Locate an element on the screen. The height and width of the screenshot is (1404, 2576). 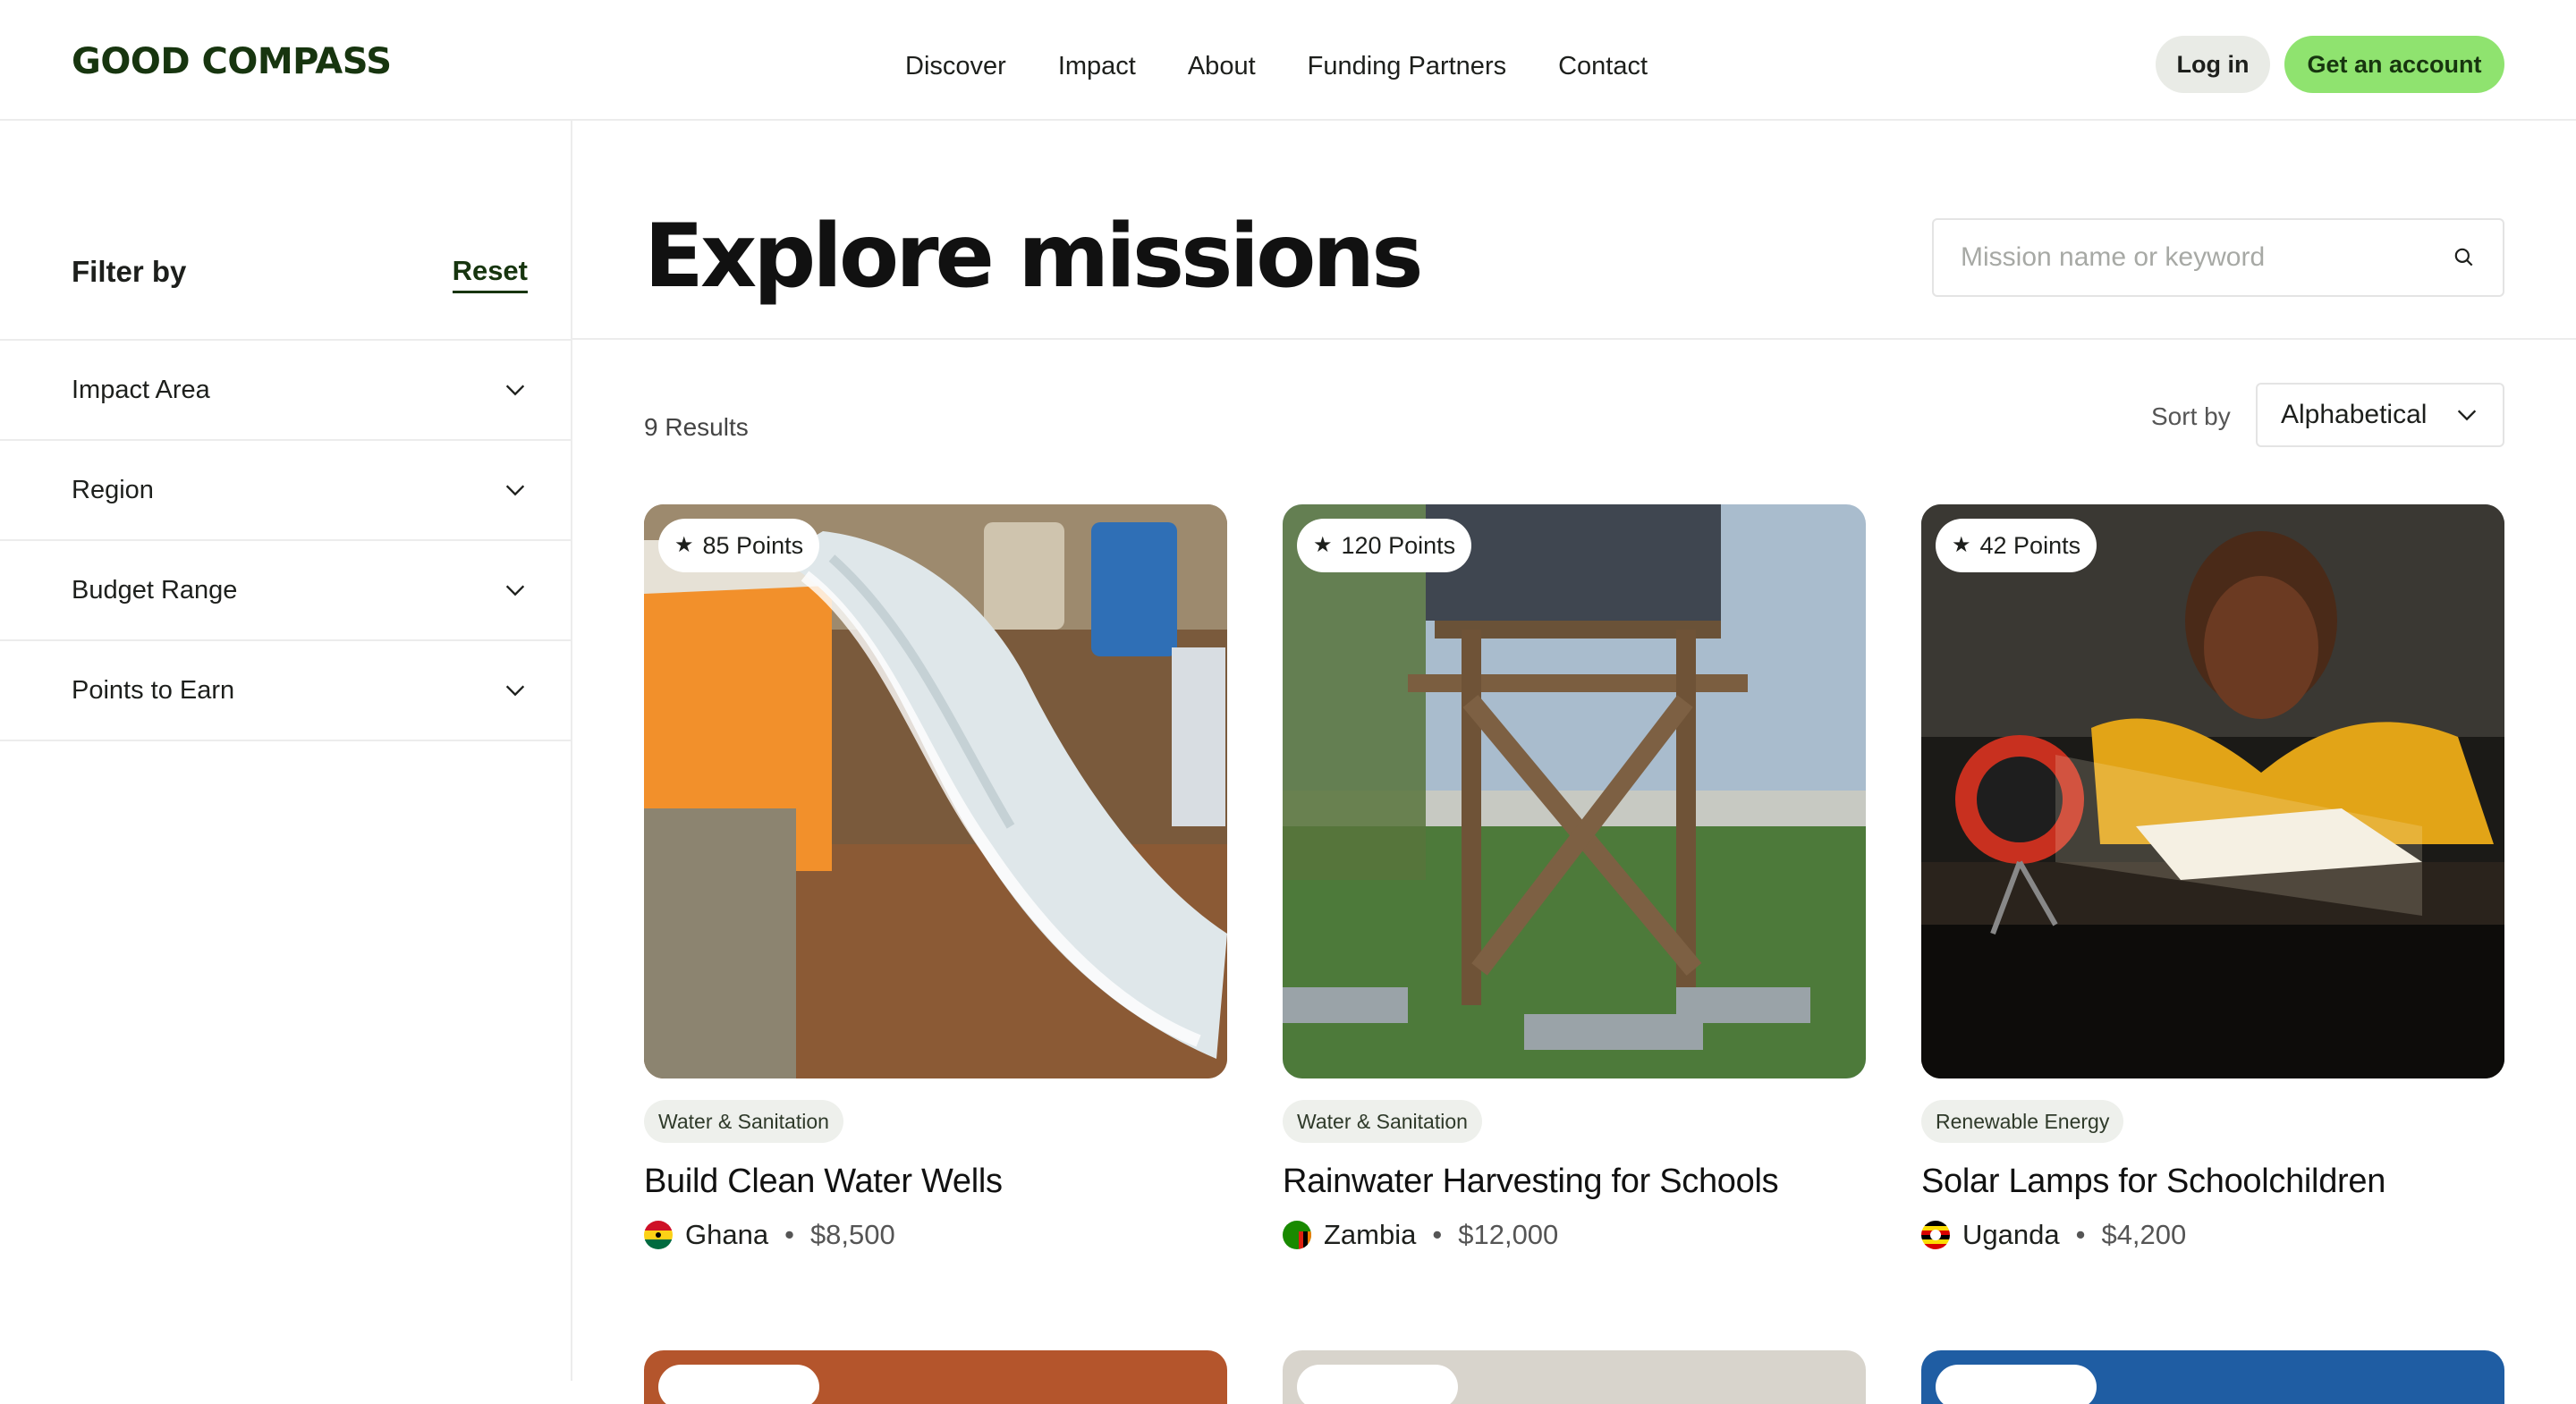
search-icon is located at coordinates (2464, 257).